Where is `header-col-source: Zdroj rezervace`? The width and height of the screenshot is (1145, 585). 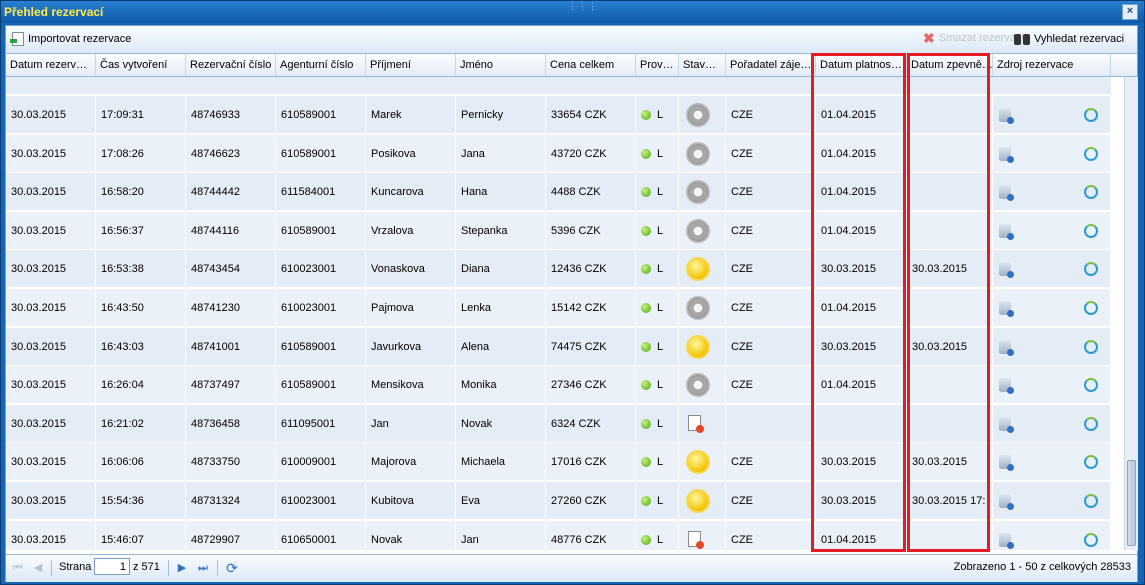
header-col-source: Zdroj rezervace is located at coordinates (1052, 65).